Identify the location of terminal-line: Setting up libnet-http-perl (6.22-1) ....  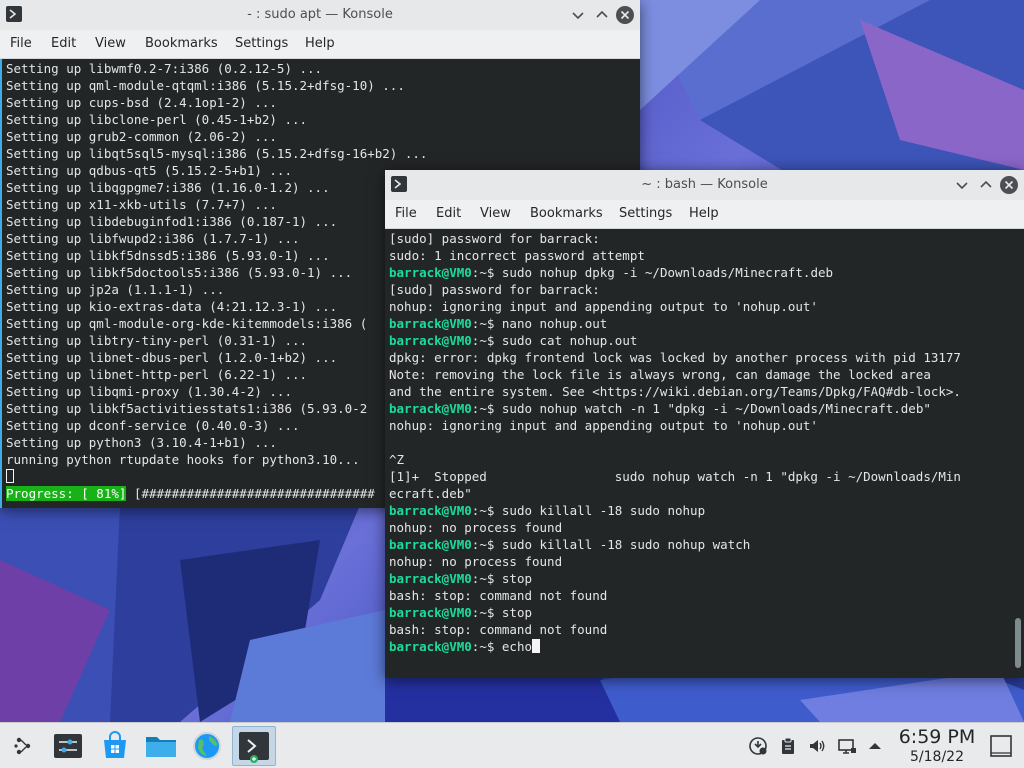
(157, 374).